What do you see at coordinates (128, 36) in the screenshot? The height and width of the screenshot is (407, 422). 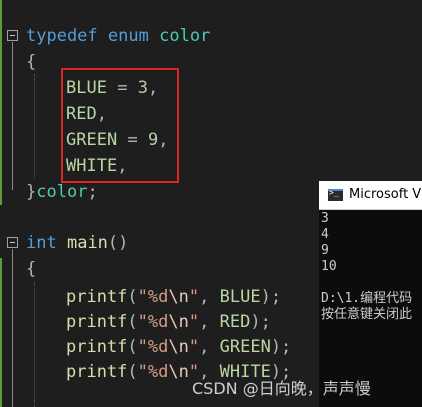 I see `keyword-enum: enum` at bounding box center [128, 36].